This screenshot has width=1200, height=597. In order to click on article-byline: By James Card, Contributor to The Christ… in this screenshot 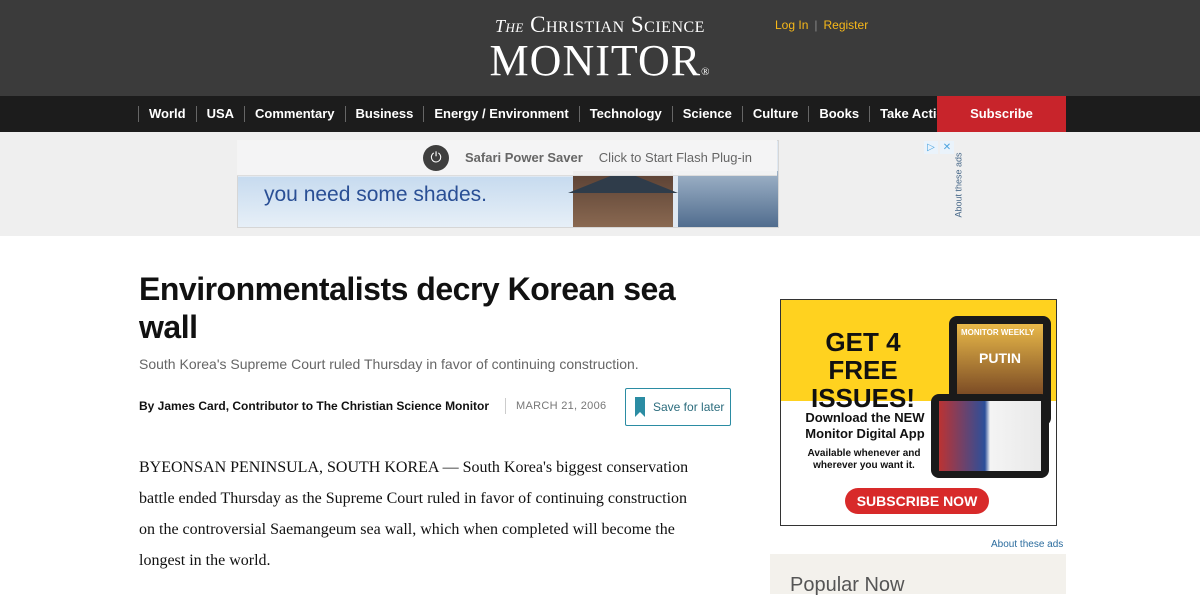, I will do `click(314, 406)`.